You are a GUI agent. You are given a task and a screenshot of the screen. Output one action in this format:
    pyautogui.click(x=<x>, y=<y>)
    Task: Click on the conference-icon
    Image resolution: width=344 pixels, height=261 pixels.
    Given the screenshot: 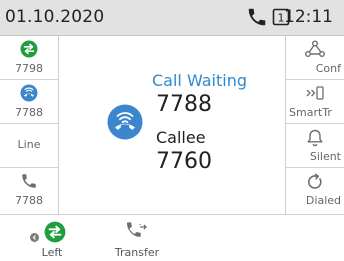 What is the action you would take?
    pyautogui.click(x=315, y=50)
    